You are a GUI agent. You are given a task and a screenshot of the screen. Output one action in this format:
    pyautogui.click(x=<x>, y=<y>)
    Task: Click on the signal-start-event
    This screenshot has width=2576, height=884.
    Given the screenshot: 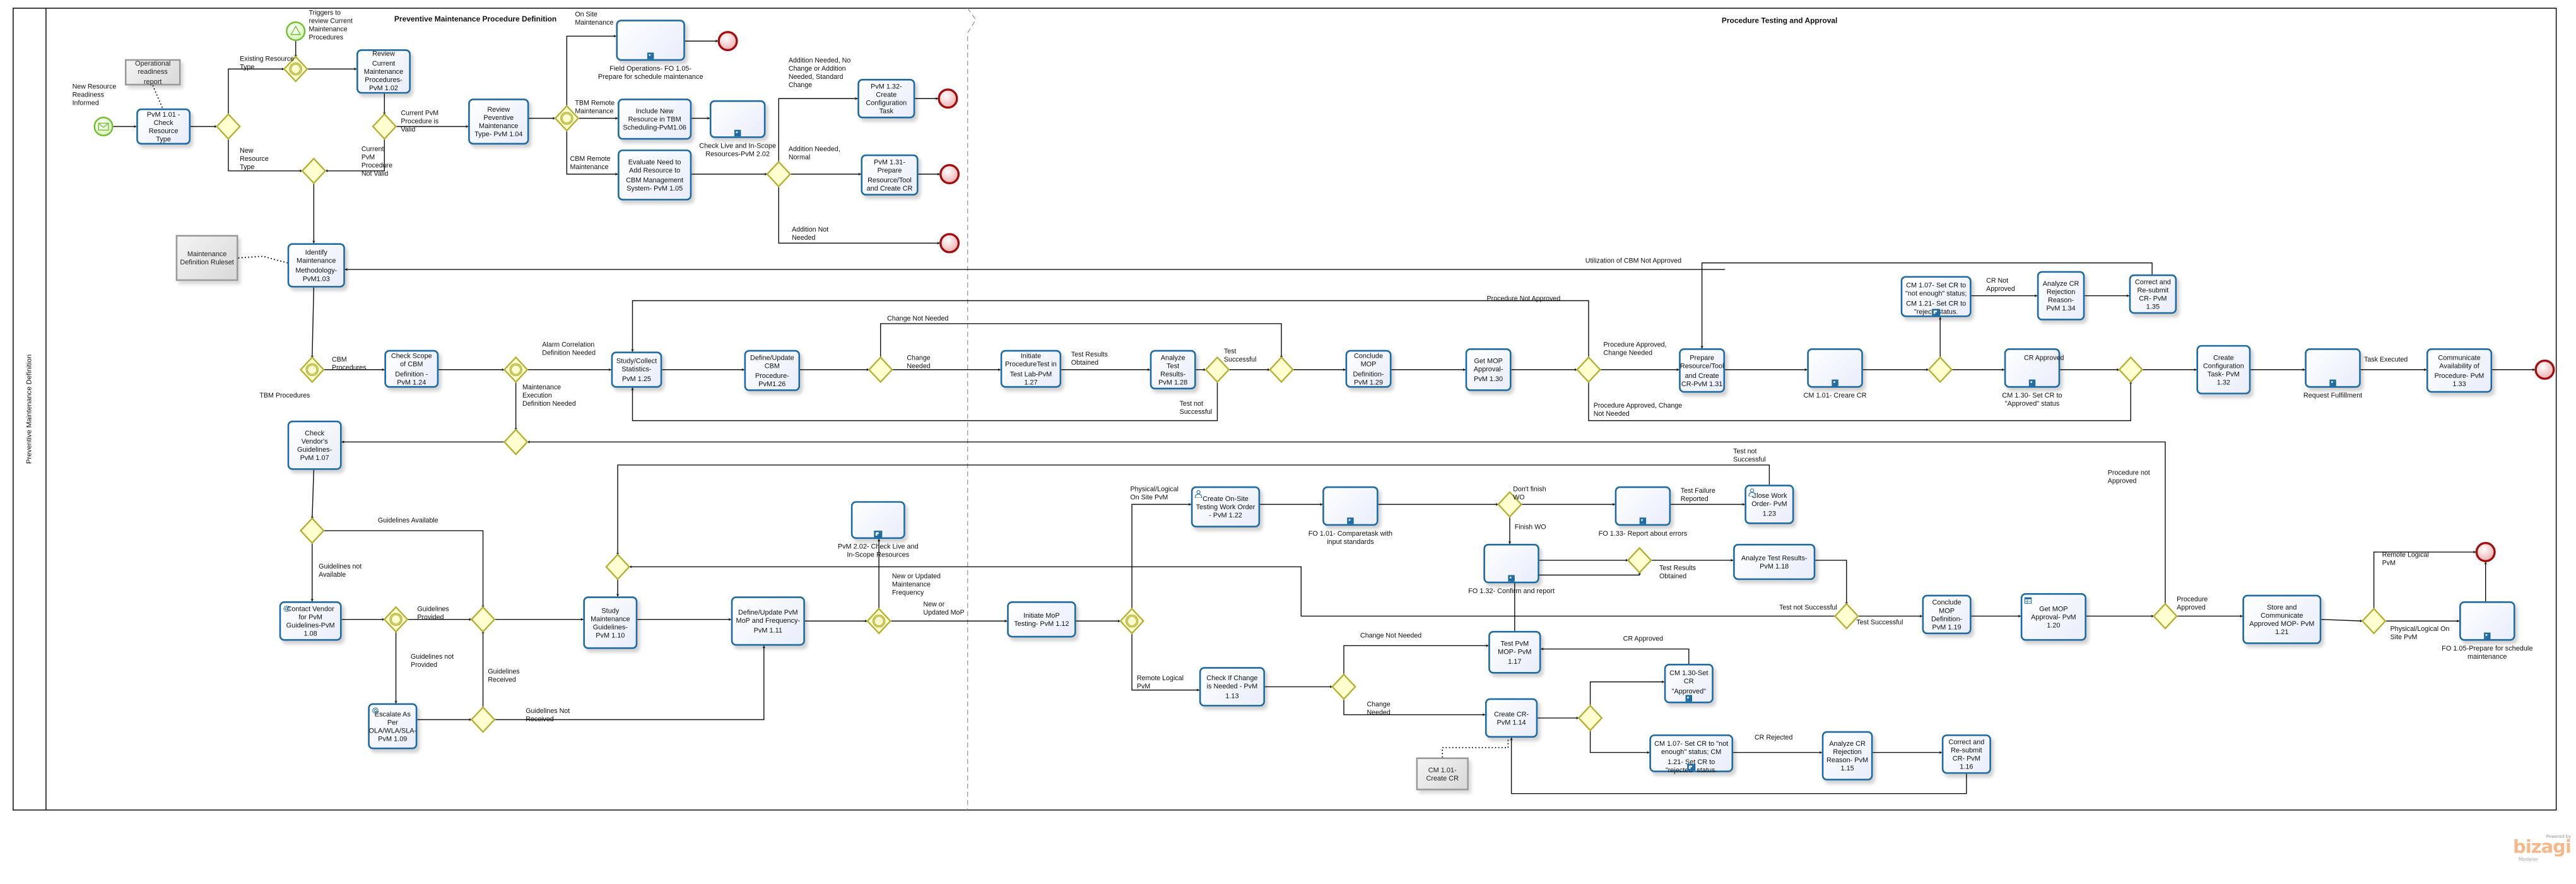 What is the action you would take?
    pyautogui.click(x=296, y=31)
    